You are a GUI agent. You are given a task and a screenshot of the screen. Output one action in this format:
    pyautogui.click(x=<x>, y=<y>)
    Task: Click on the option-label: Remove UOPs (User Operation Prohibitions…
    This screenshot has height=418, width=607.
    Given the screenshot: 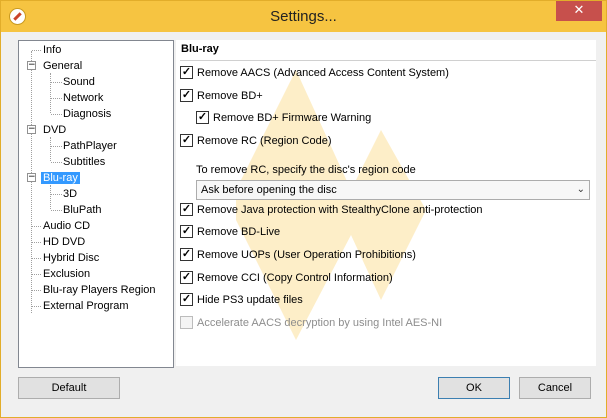 What is the action you would take?
    pyautogui.click(x=306, y=255)
    